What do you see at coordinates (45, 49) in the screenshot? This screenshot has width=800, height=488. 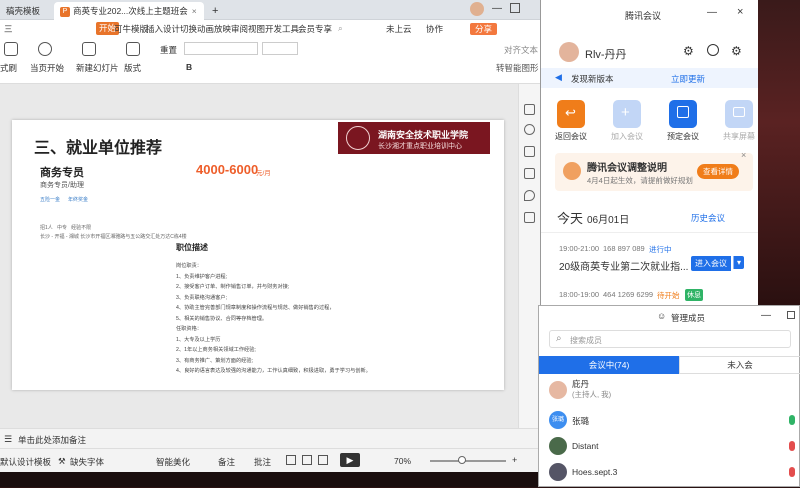 I see `play-icon` at bounding box center [45, 49].